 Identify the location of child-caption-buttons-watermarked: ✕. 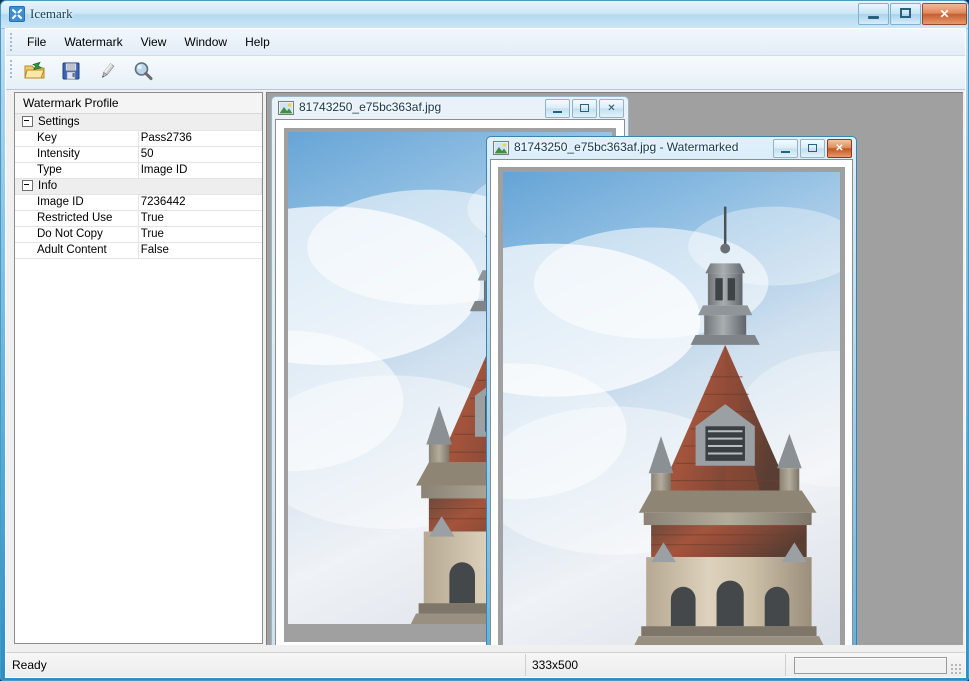
(812, 148).